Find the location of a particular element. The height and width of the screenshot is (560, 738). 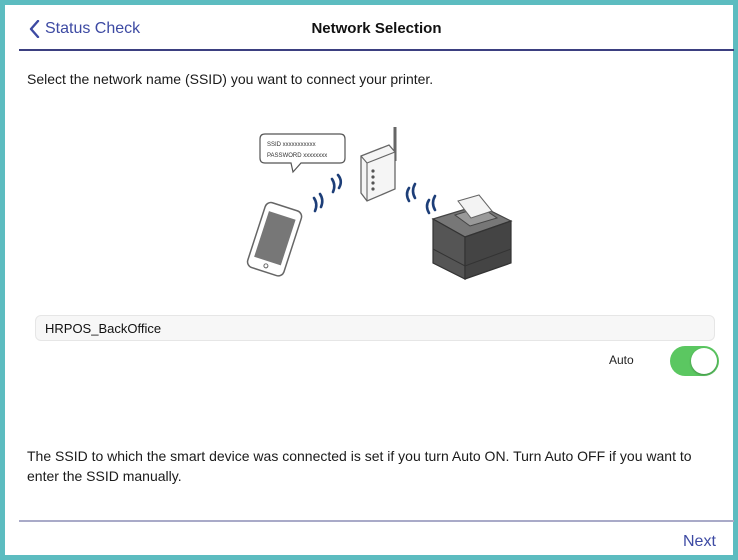

auto-toggle-knob is located at coordinates (704, 361).